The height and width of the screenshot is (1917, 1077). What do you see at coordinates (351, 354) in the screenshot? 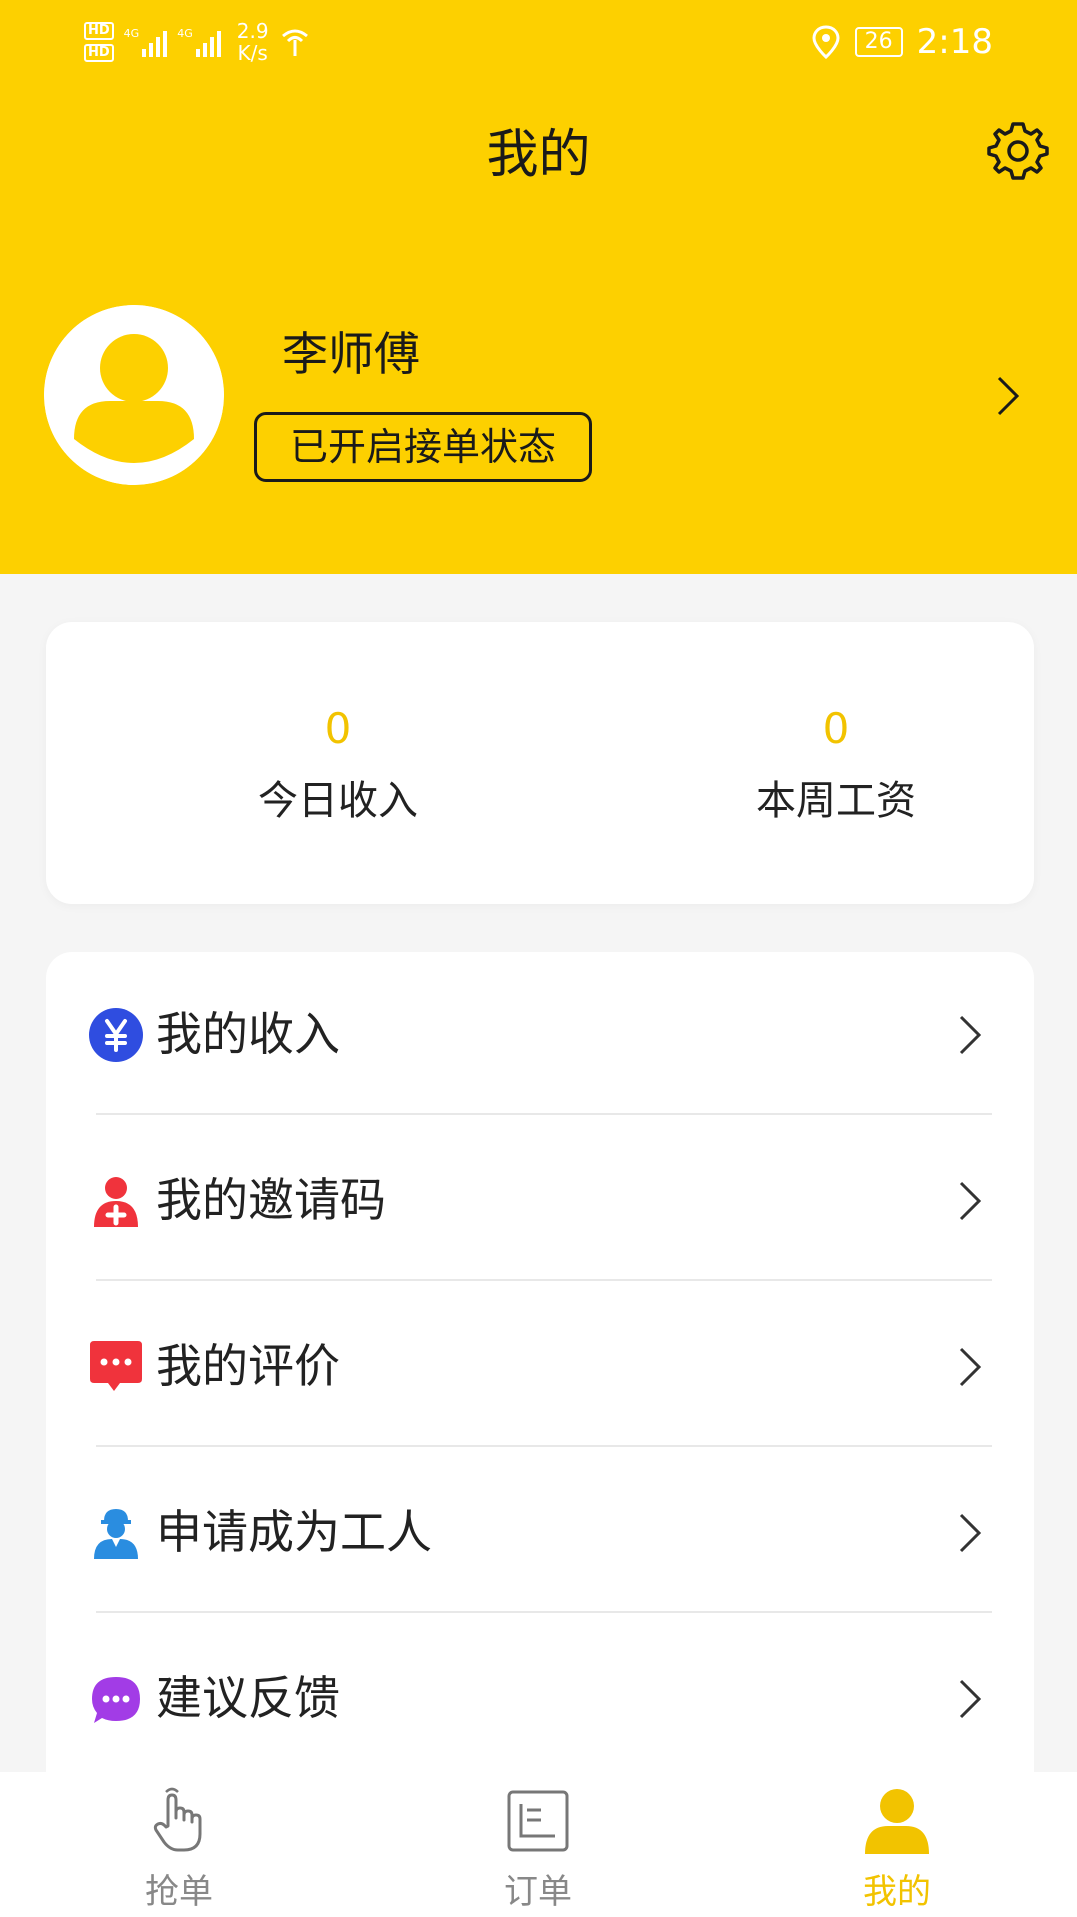
I see `user-name: 李师傅` at bounding box center [351, 354].